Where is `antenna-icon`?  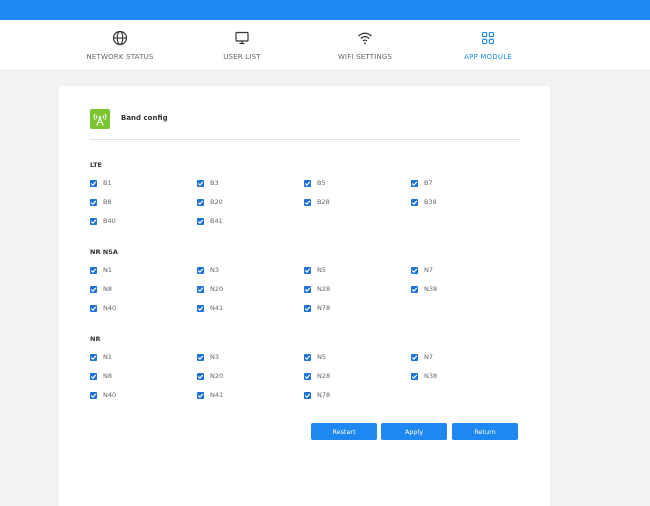 antenna-icon is located at coordinates (100, 119).